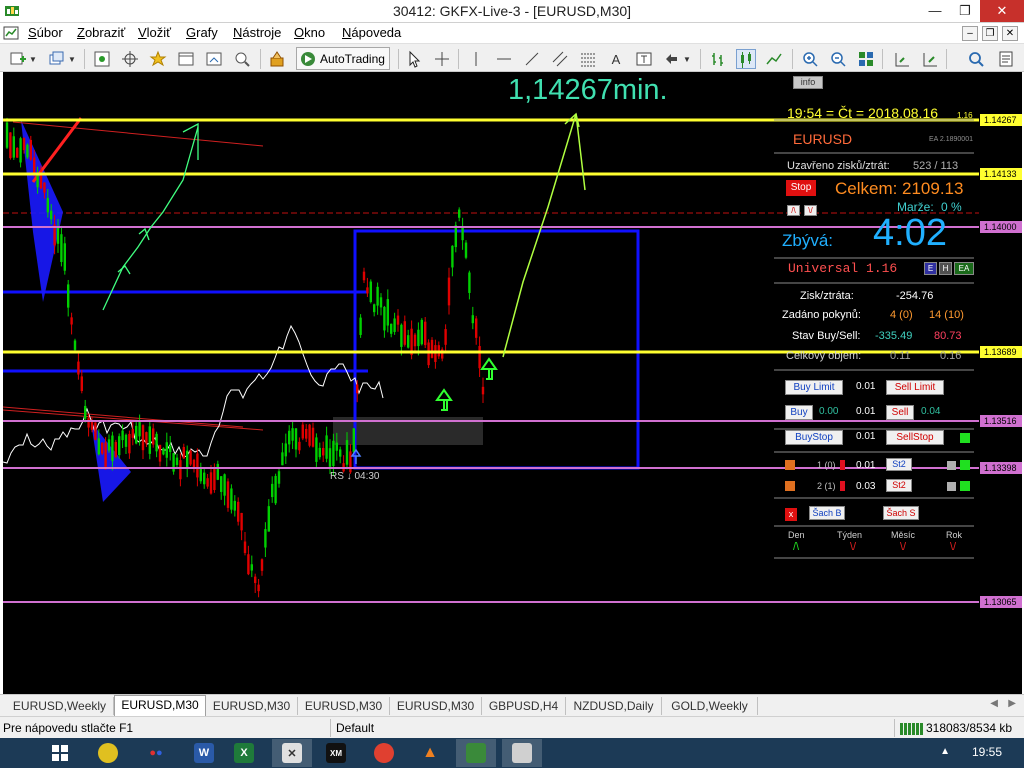 The image size is (1024, 768). What do you see at coordinates (945, 751) in the screenshot?
I see `tray-expand-icon: ▲` at bounding box center [945, 751].